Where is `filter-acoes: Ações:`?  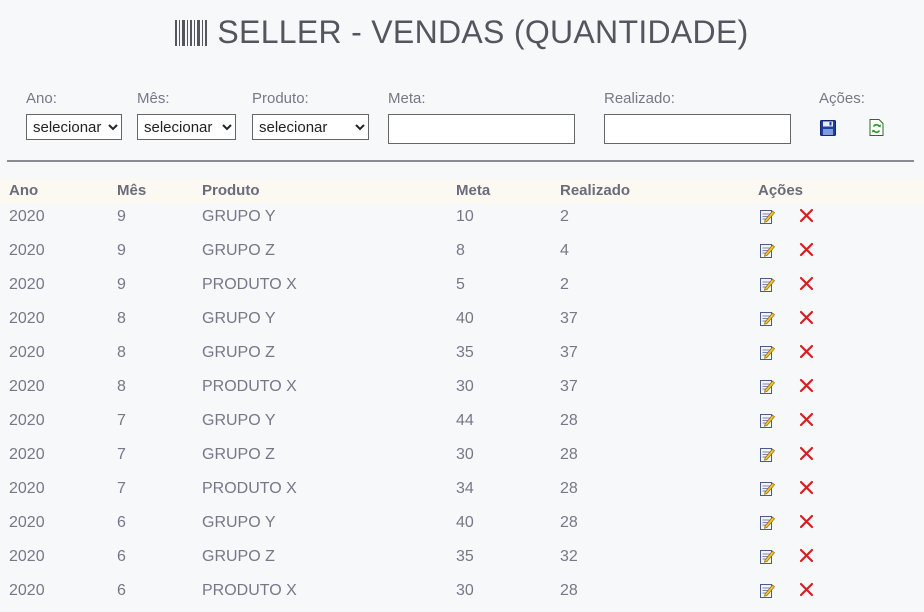 filter-acoes: Ações: is located at coordinates (859, 113).